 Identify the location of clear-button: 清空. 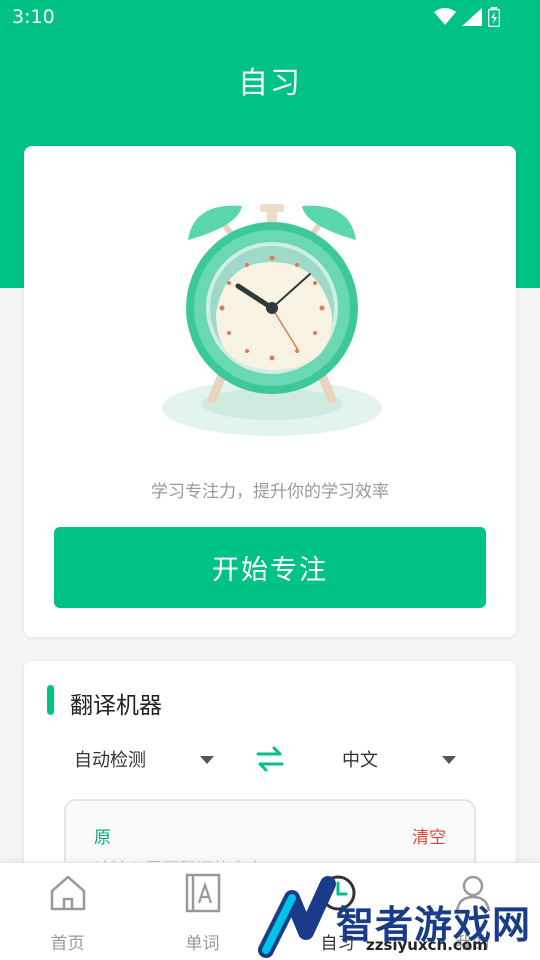
(429, 835).